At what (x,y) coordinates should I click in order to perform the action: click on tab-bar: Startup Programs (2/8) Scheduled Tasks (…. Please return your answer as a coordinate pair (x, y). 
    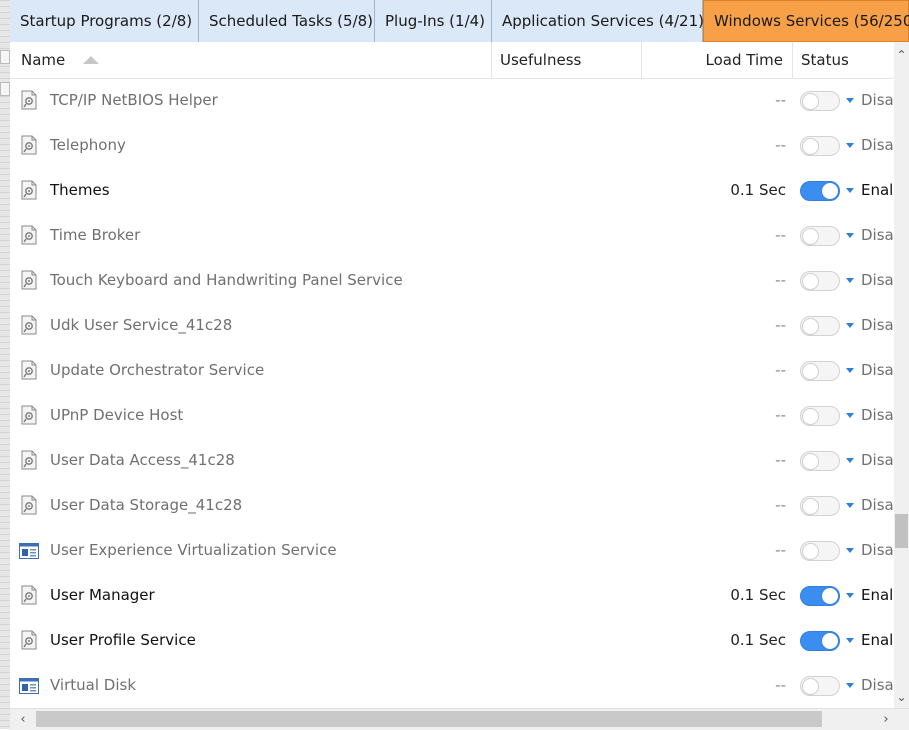
    Looking at the image, I should click on (459, 21).